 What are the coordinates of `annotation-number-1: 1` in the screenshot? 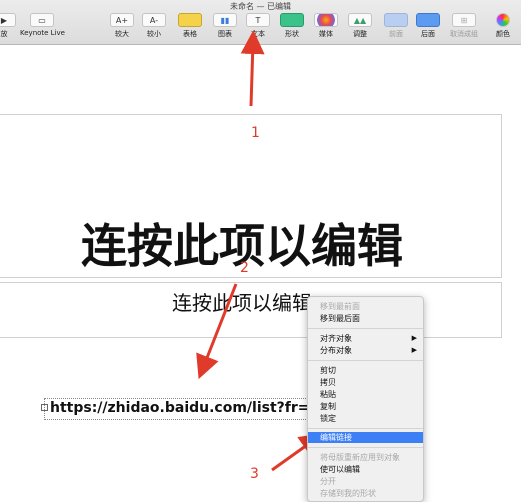 It's located at (255, 133).